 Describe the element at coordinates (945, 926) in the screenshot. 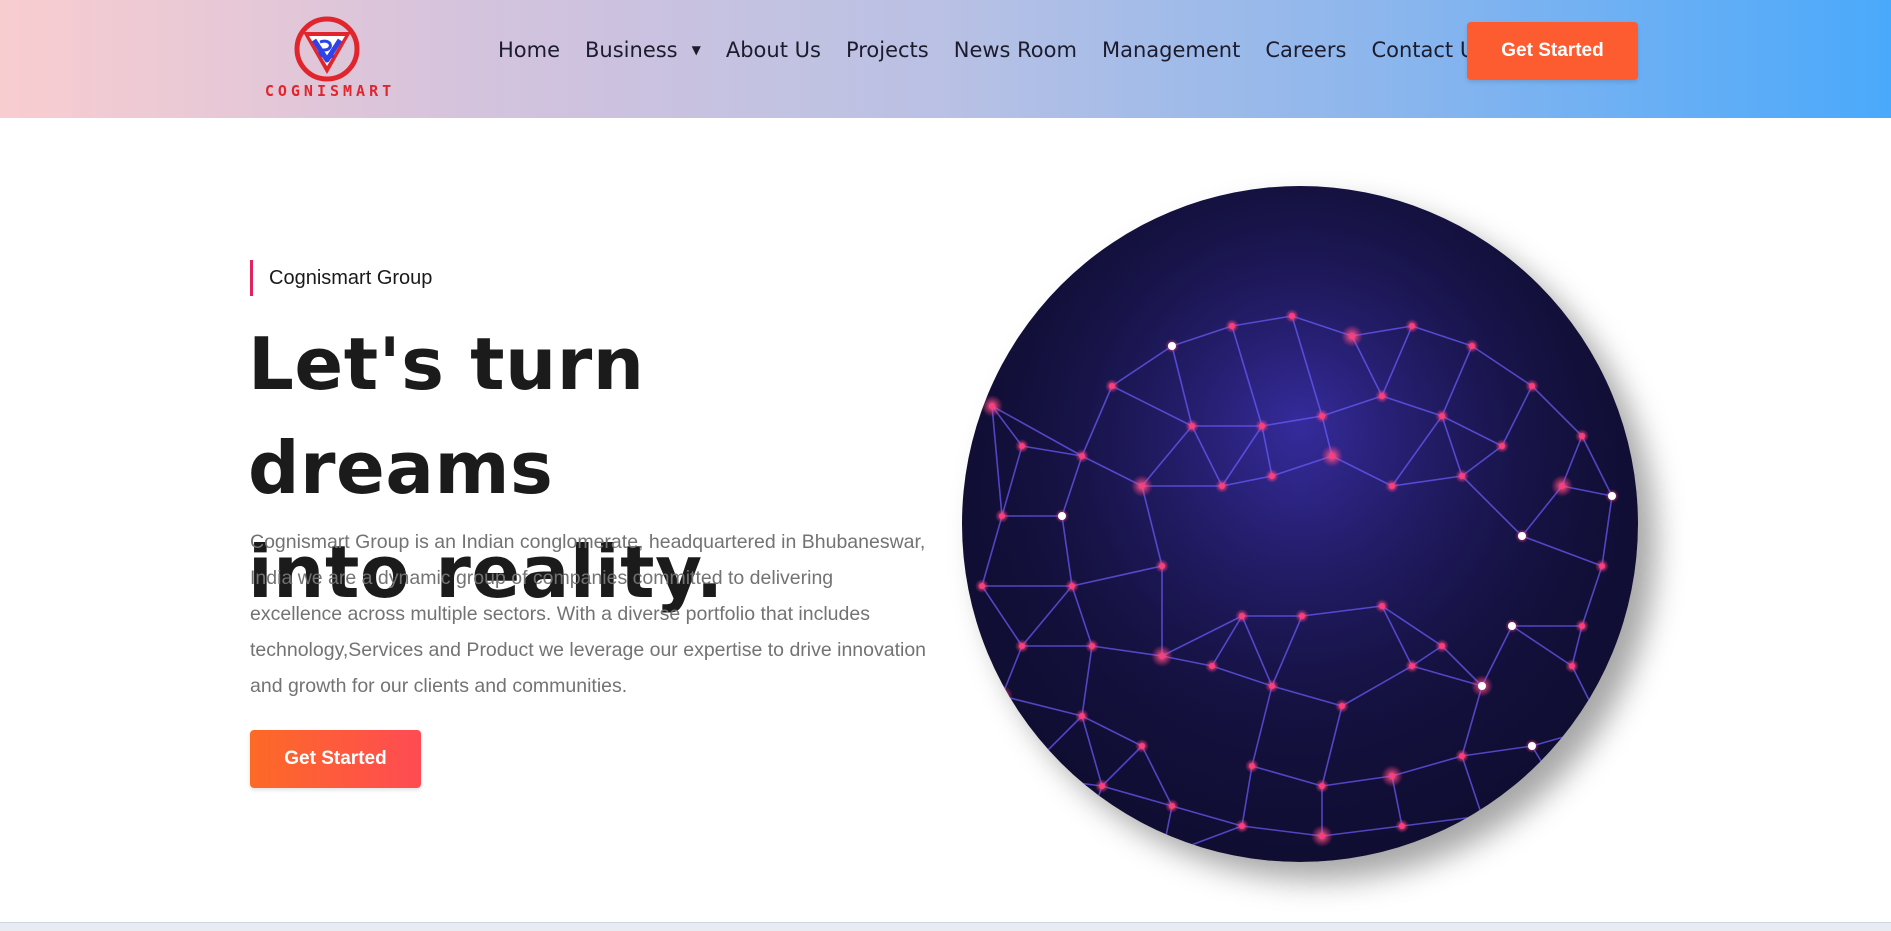

I see `page-bottom-divider` at that location.